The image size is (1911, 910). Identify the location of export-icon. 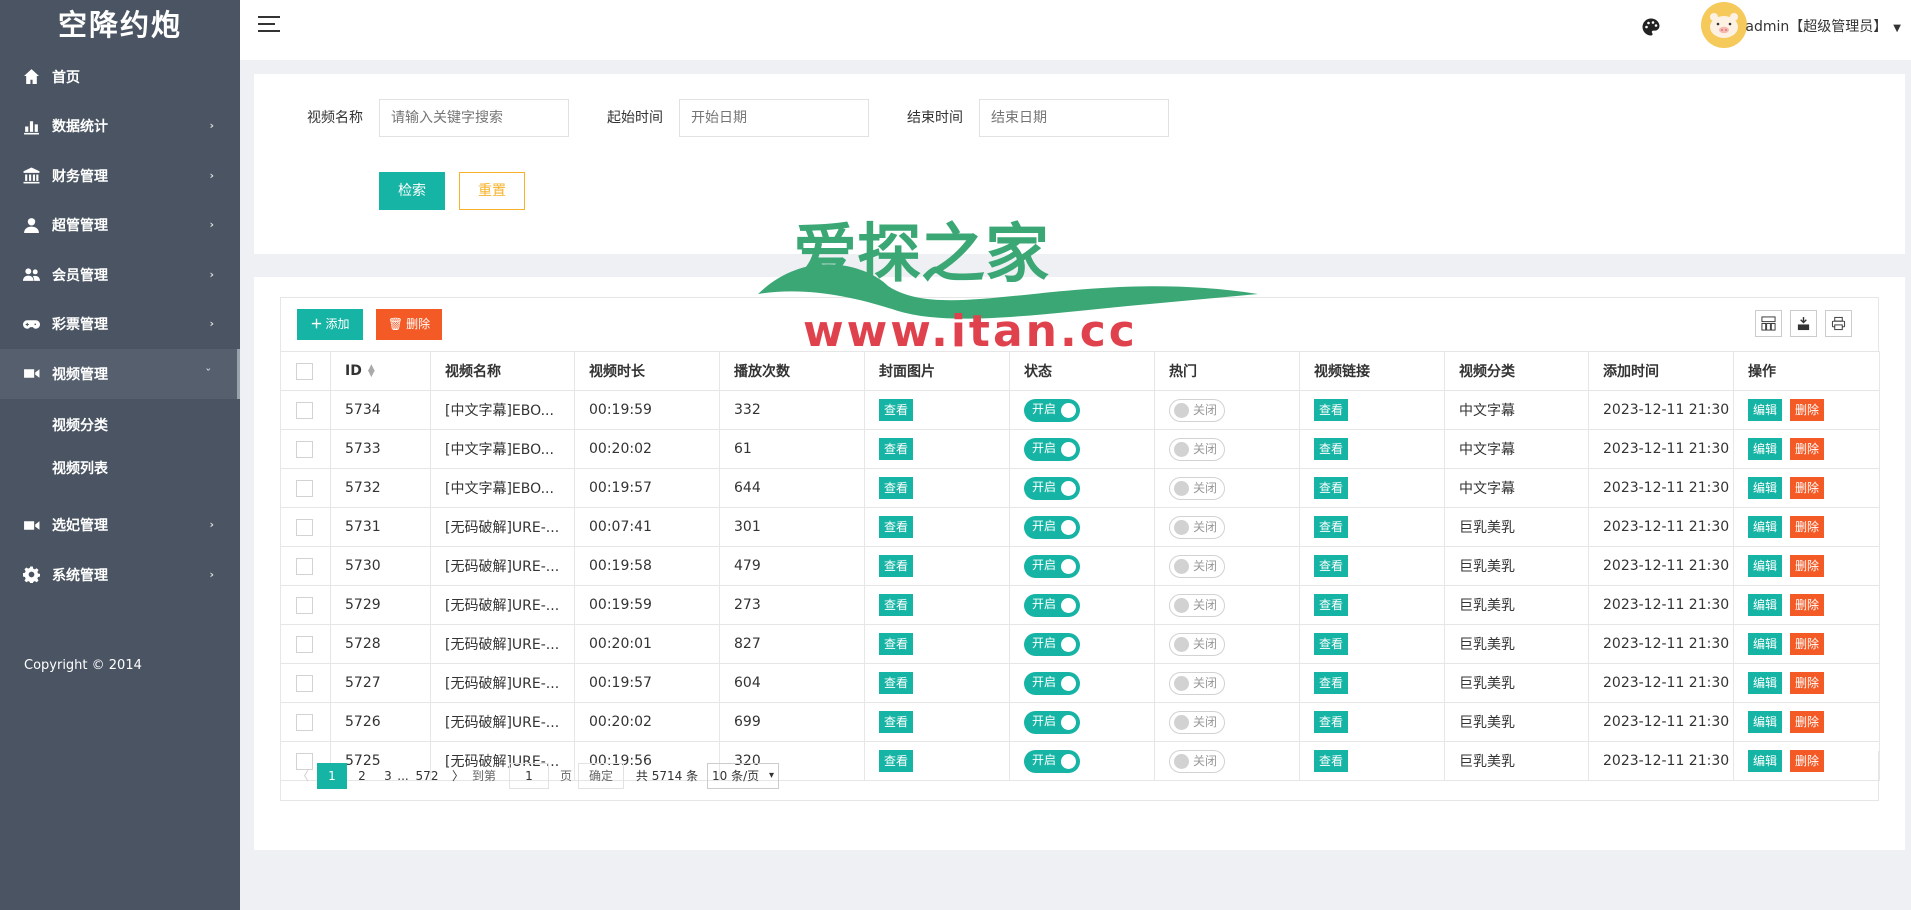
(1803, 323).